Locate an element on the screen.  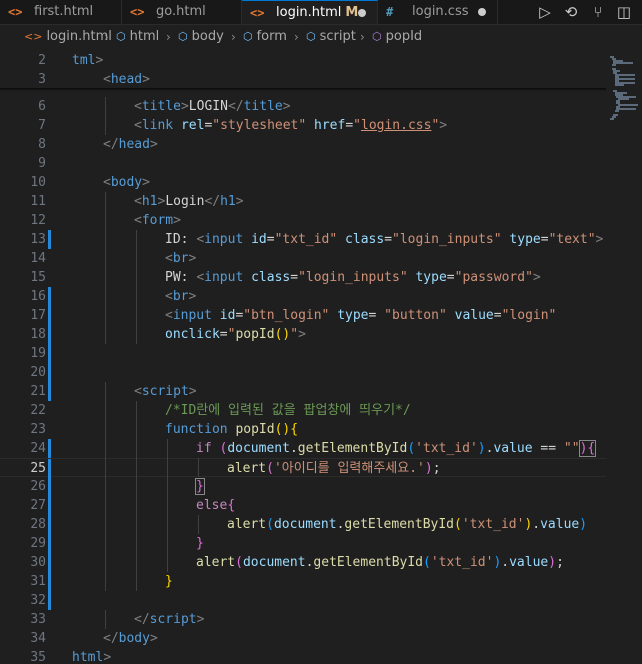
code-line: 35 html> is located at coordinates (303, 656).